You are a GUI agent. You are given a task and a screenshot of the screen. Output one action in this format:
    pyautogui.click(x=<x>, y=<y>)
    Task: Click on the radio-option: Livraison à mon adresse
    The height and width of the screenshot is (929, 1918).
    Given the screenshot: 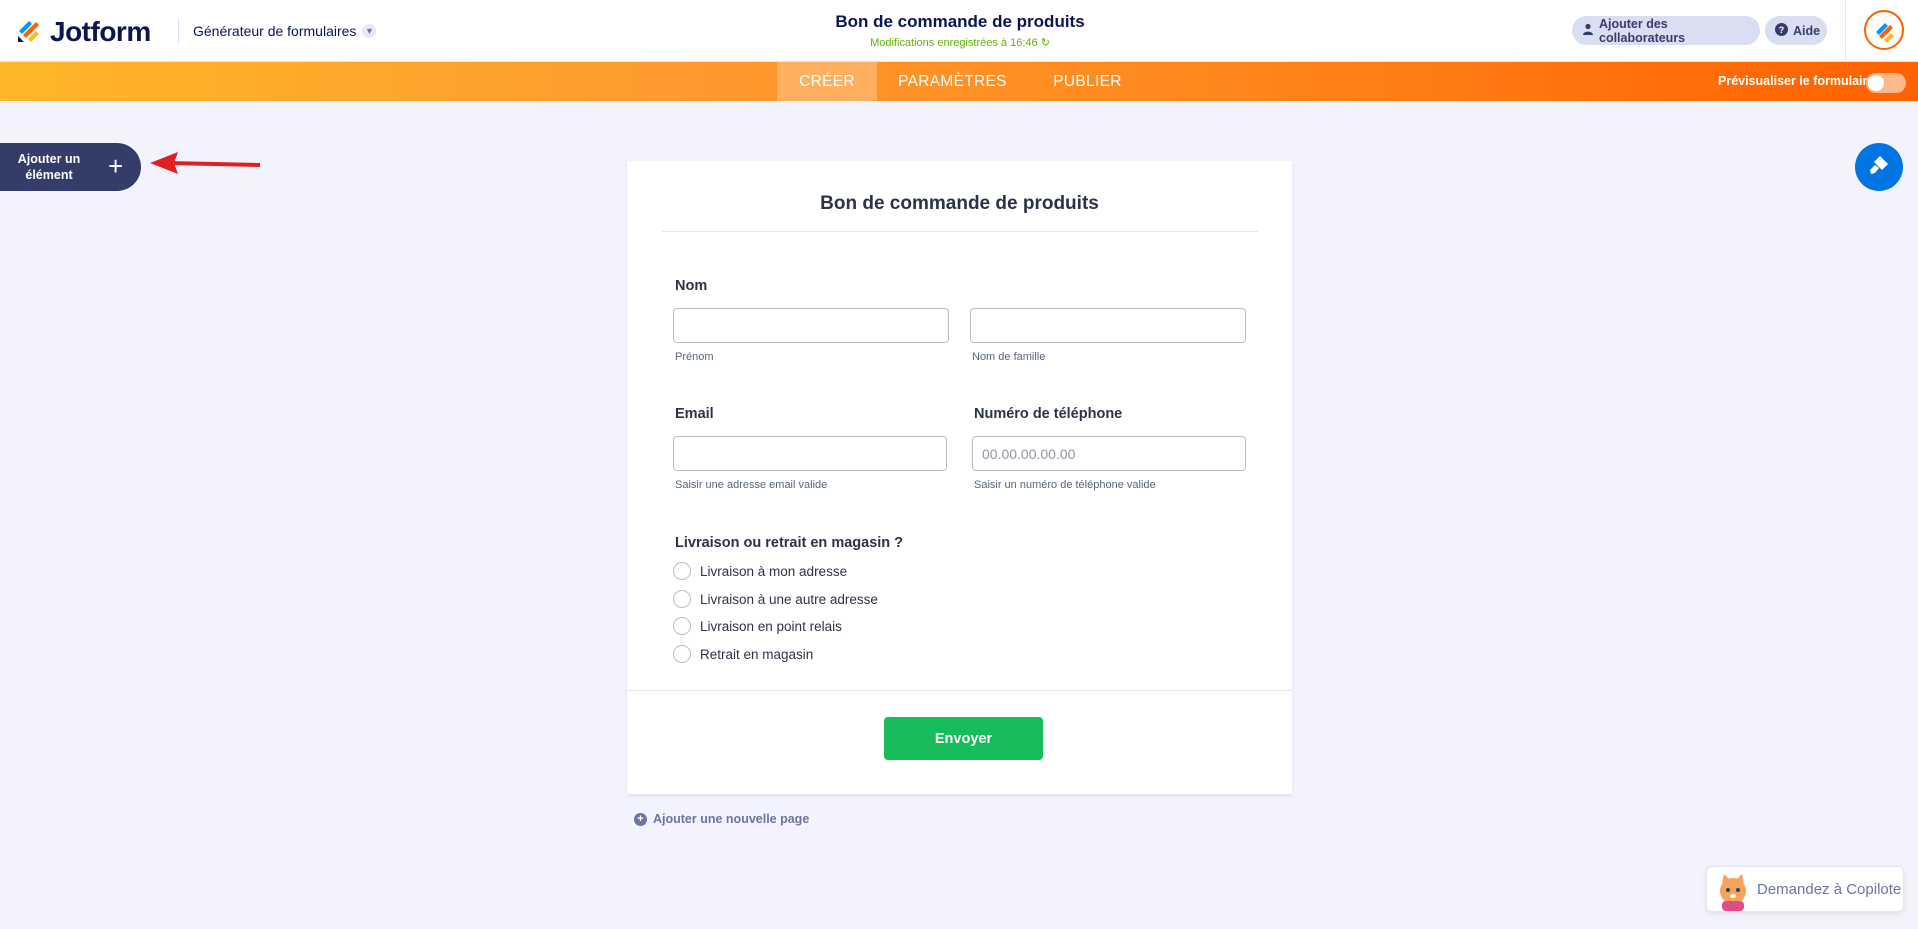 What is the action you would take?
    pyautogui.click(x=760, y=571)
    